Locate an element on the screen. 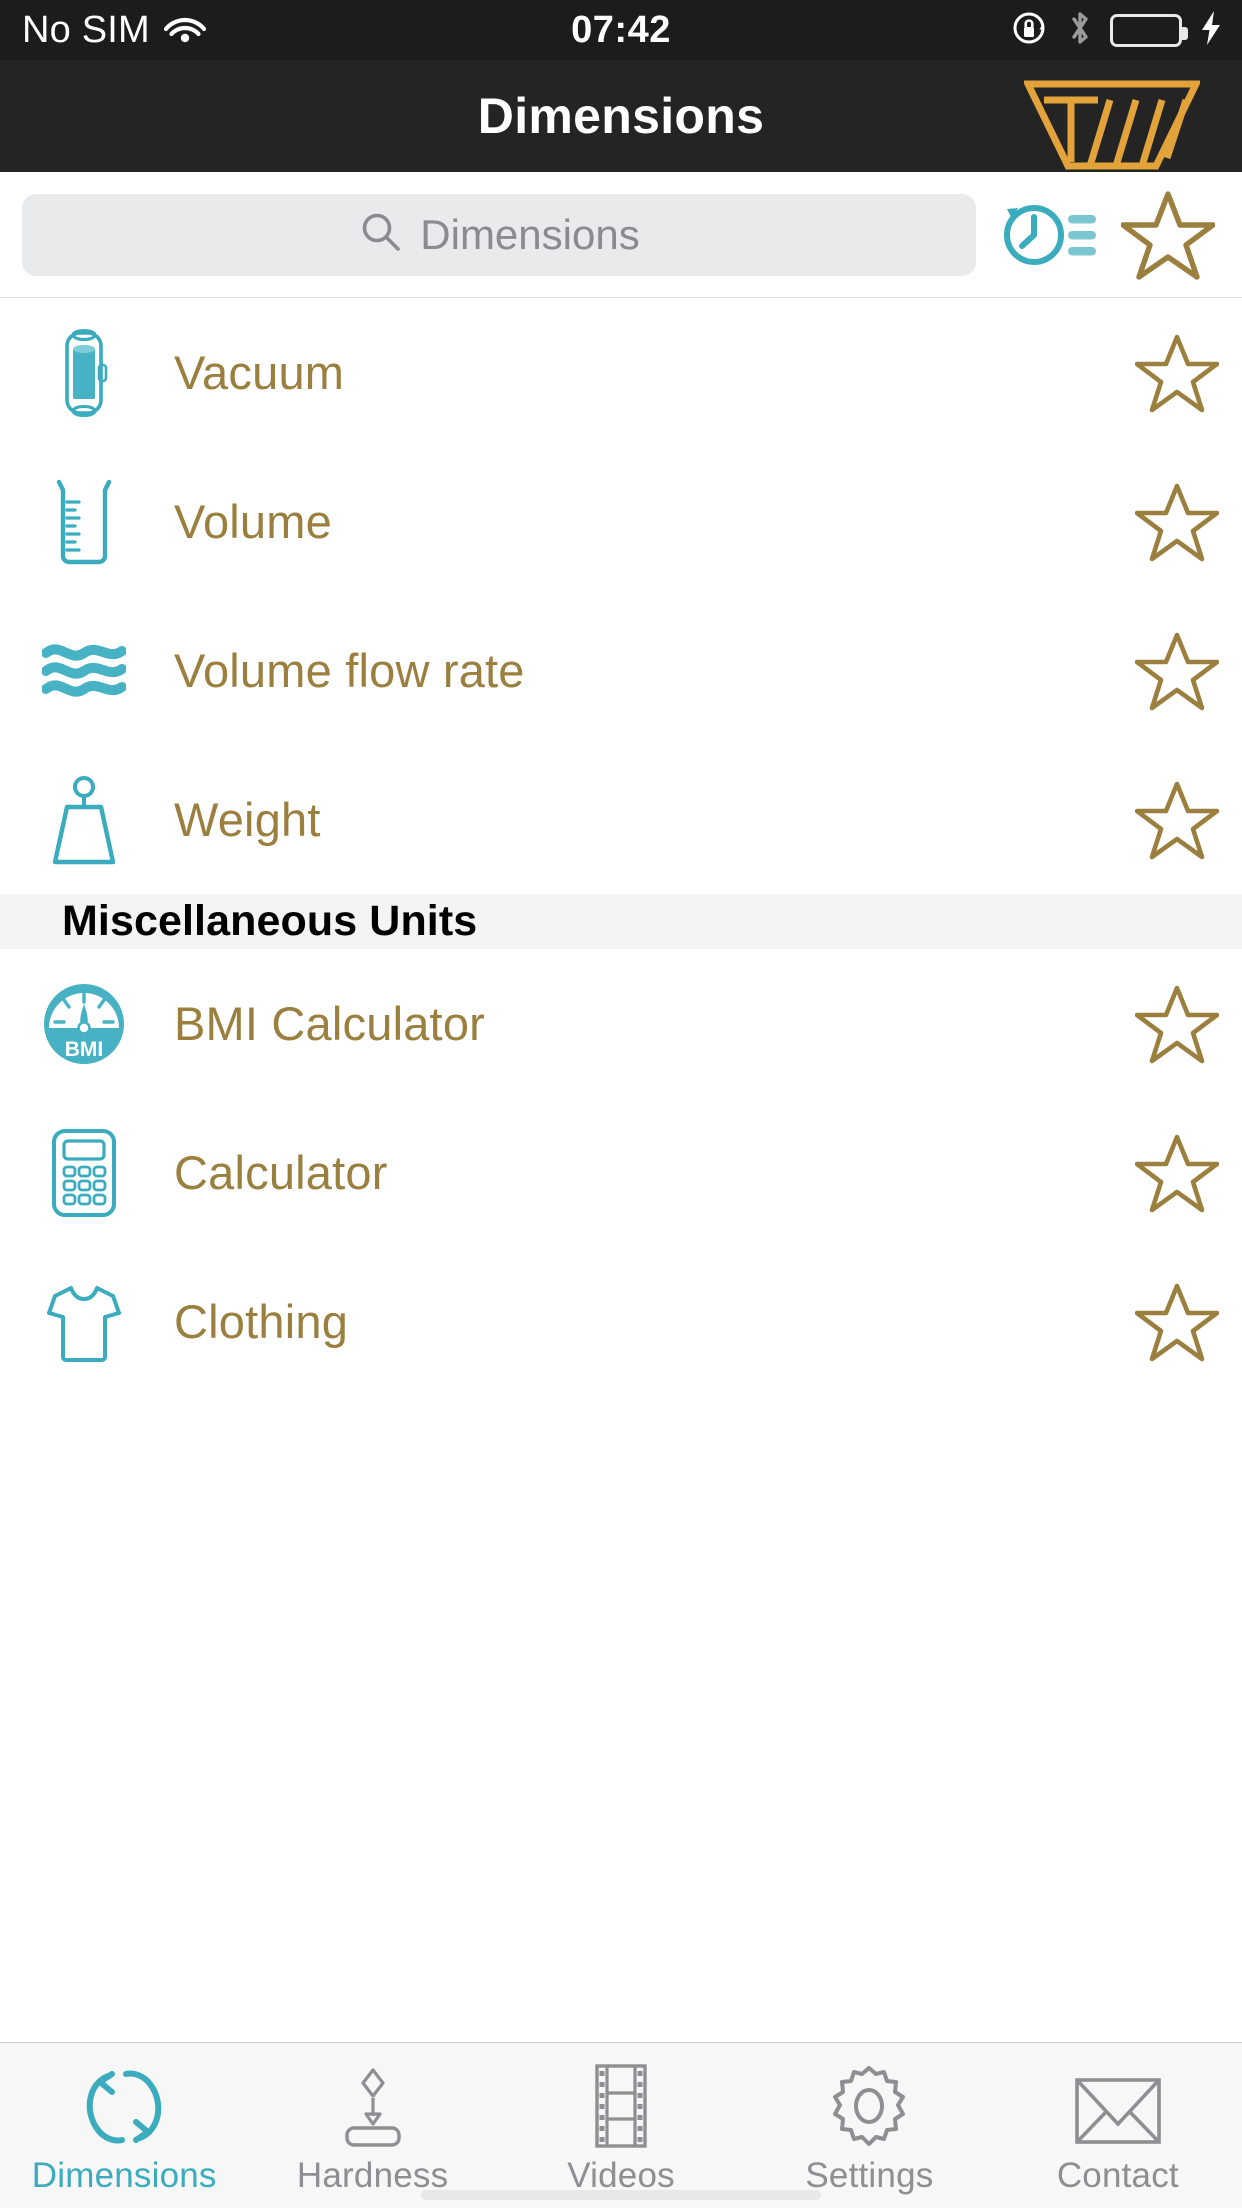 The image size is (1242, 2208). tab-dimensions: Dimensions is located at coordinates (124, 2125).